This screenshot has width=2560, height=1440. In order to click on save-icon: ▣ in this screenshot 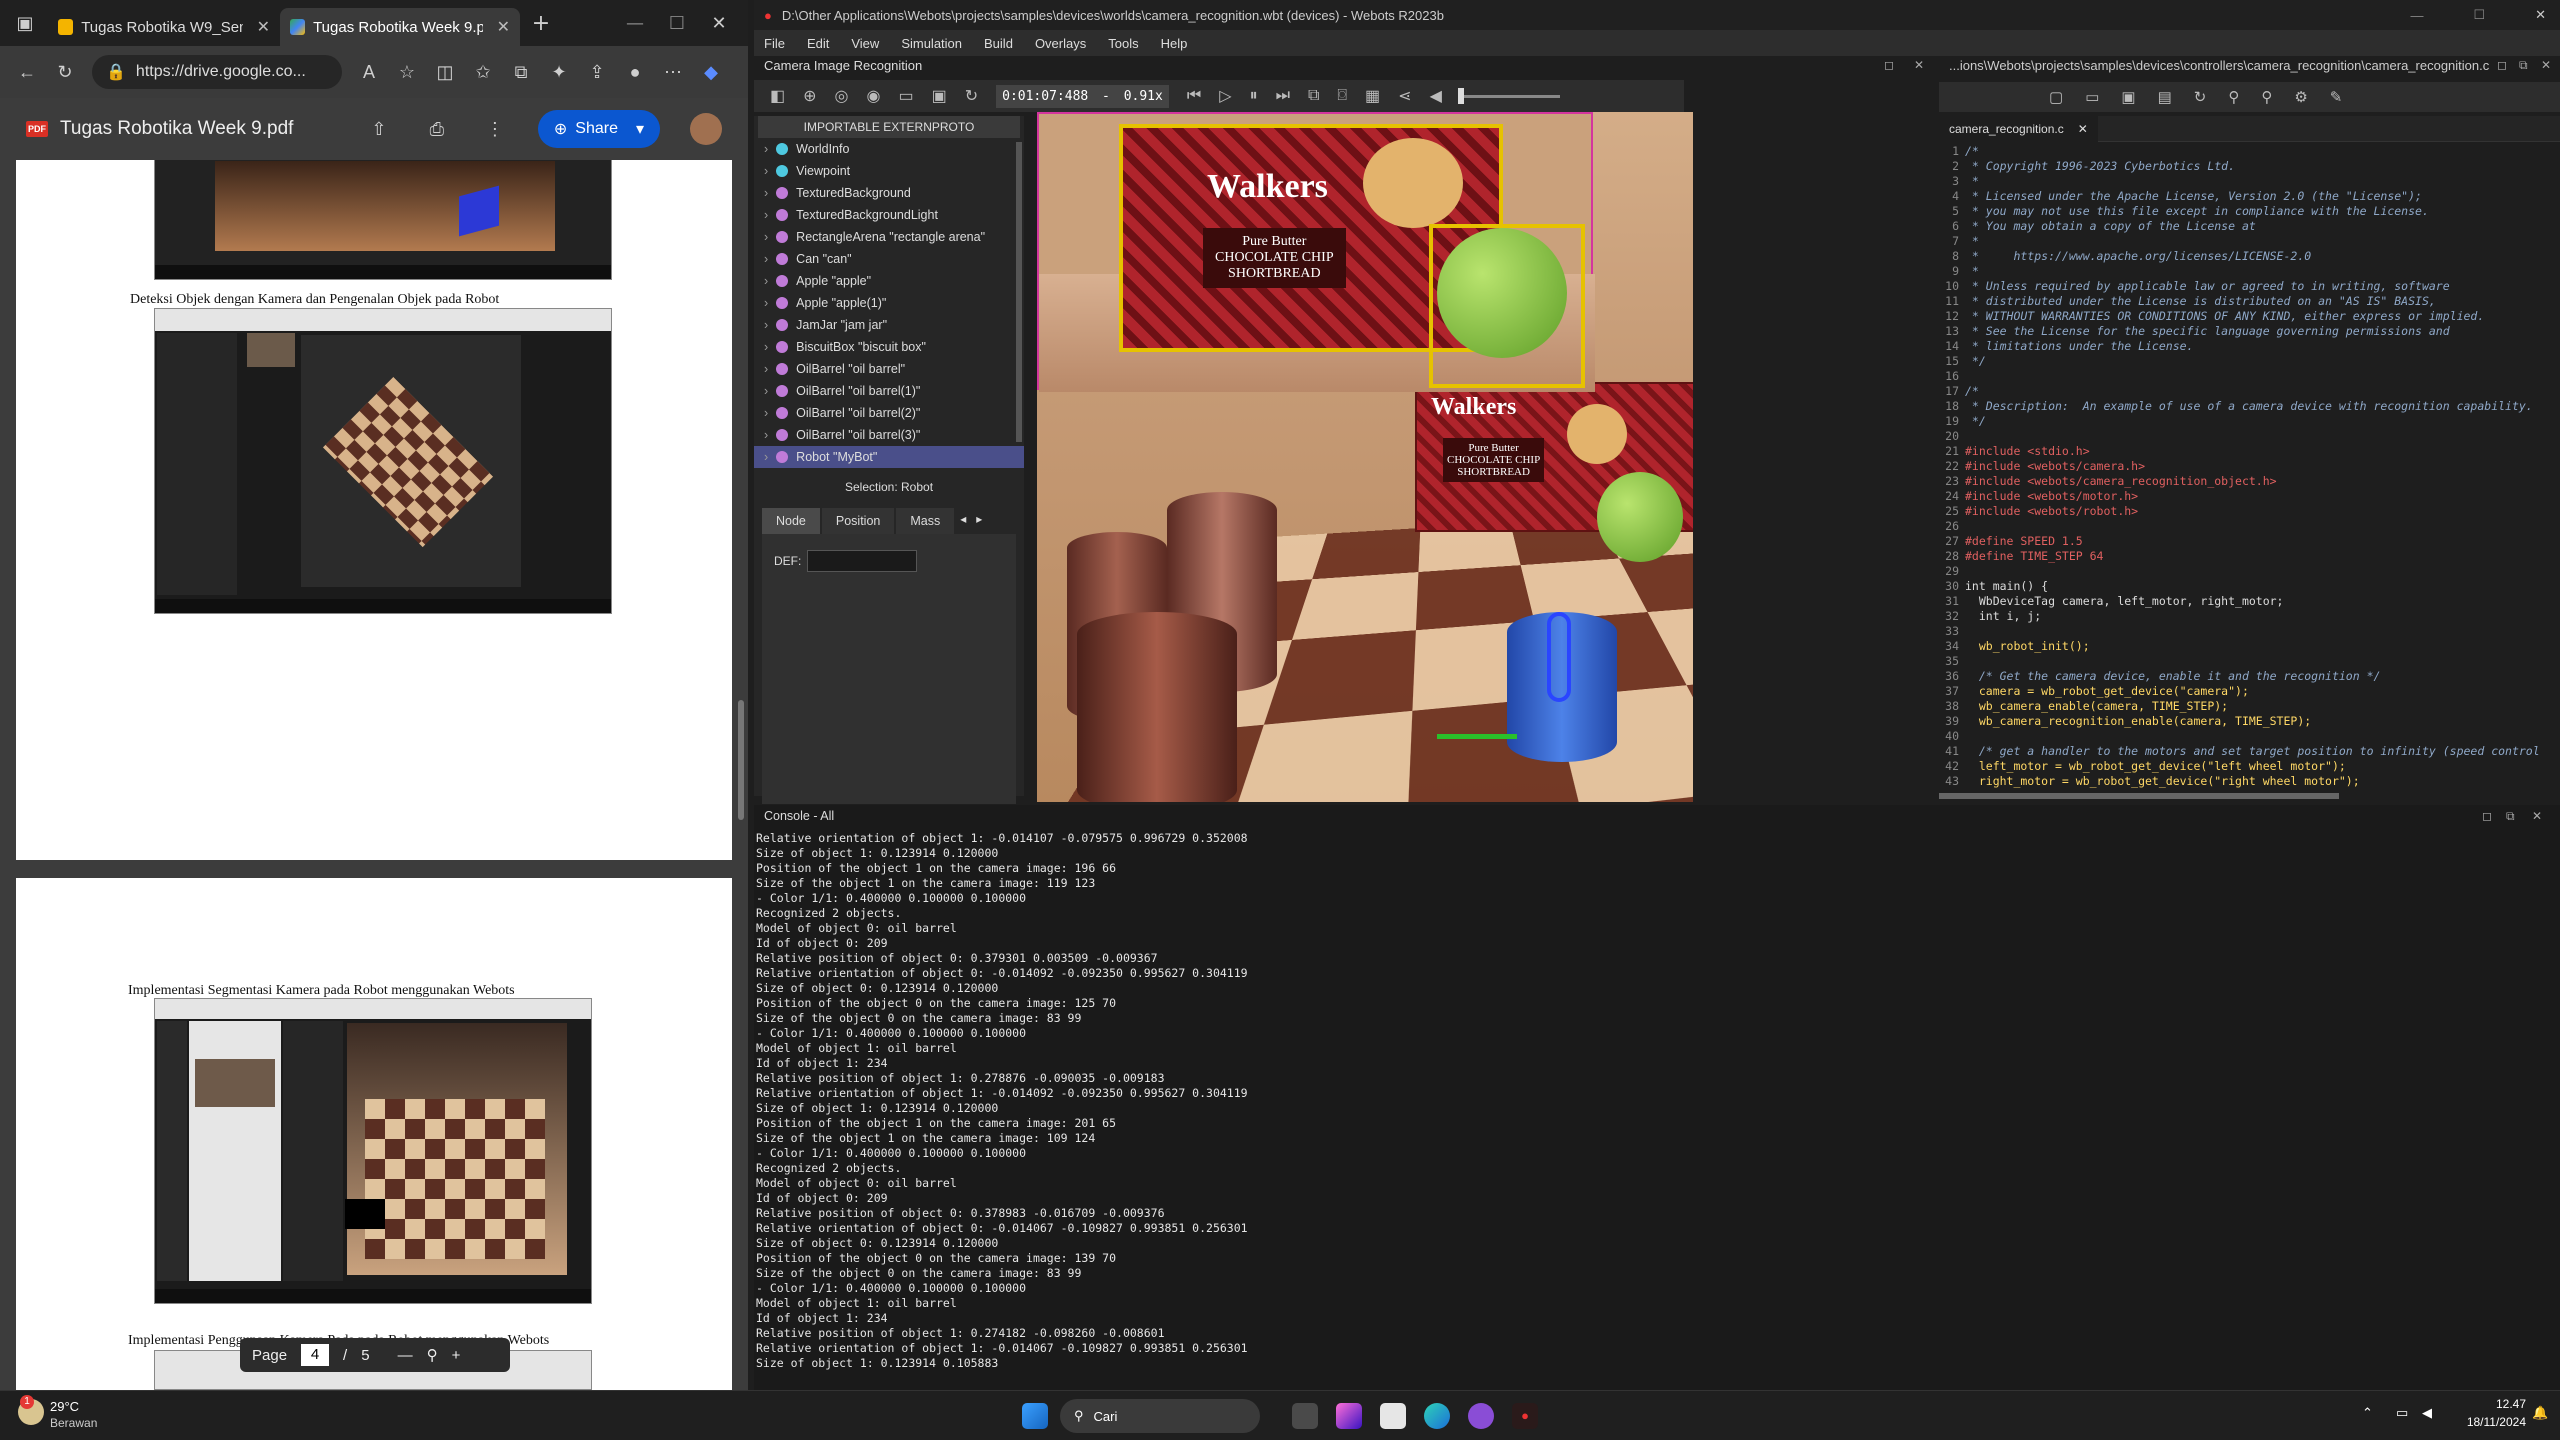, I will do `click(2128, 97)`.